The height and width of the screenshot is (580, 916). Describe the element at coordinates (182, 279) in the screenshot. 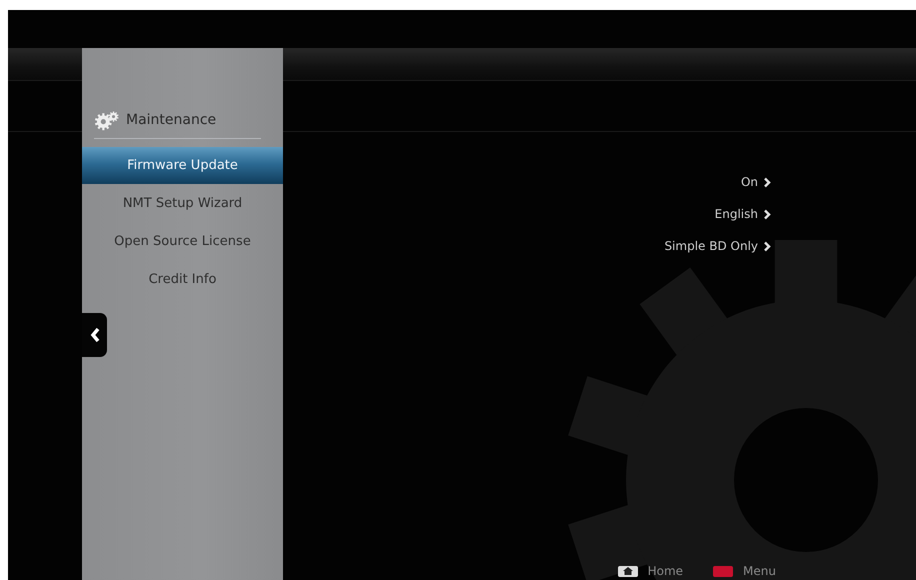

I see `menu-item: Credit Info` at that location.